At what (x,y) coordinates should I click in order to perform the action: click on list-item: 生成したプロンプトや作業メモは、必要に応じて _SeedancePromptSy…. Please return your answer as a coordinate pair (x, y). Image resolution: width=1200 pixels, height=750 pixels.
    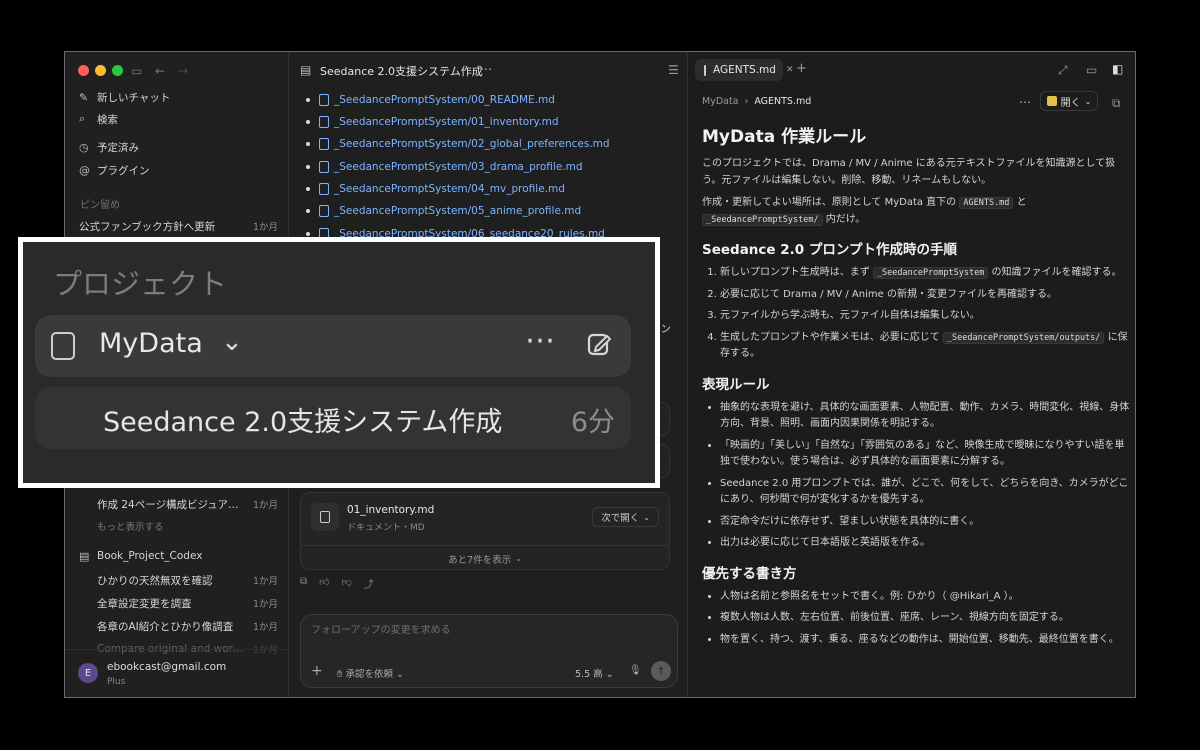
    Looking at the image, I should click on (925, 346).